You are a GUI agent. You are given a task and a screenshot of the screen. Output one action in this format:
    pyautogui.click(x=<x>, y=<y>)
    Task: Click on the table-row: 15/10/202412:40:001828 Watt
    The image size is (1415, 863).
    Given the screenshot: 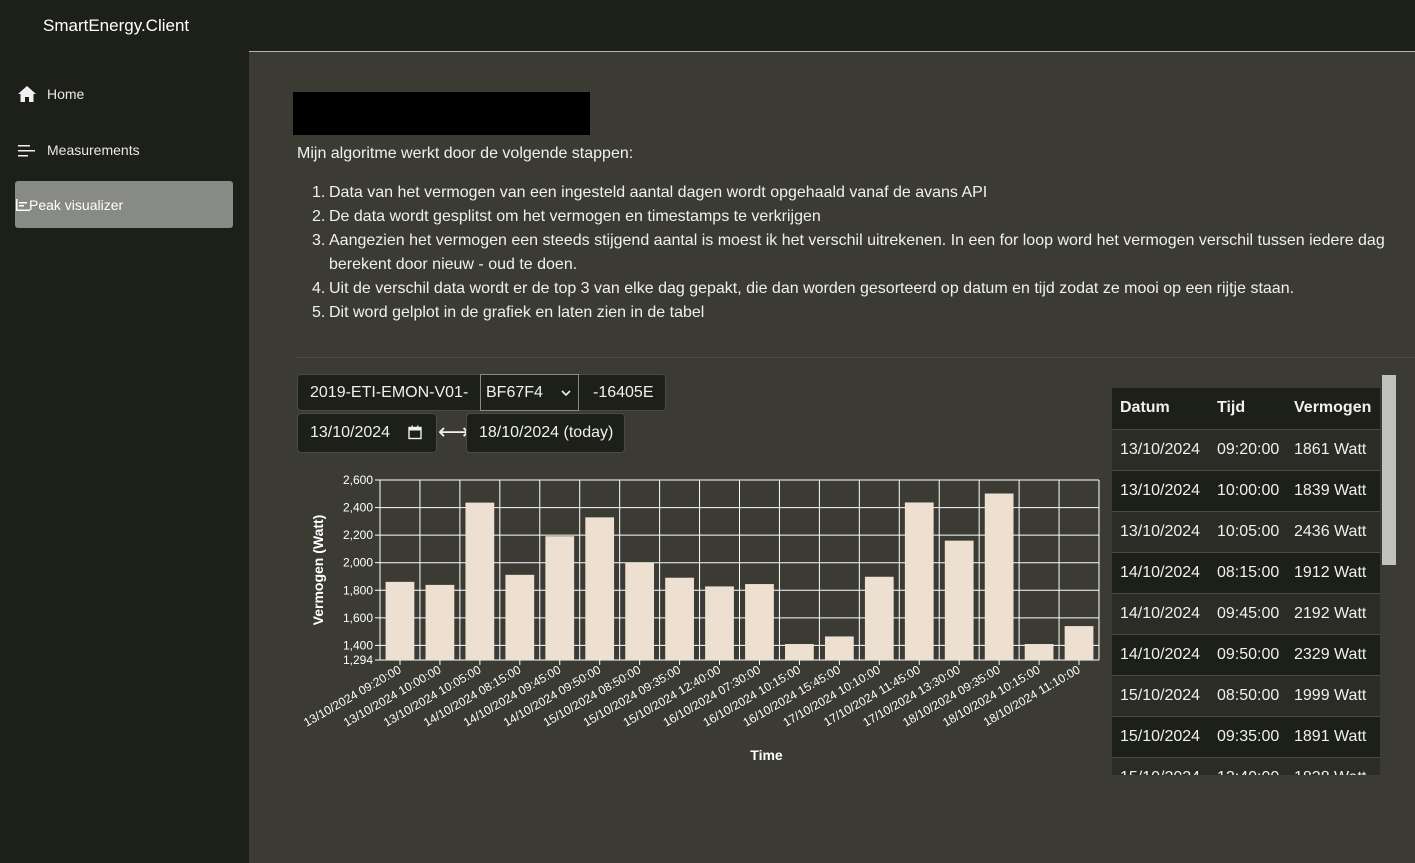 What is the action you would take?
    pyautogui.click(x=1246, y=766)
    